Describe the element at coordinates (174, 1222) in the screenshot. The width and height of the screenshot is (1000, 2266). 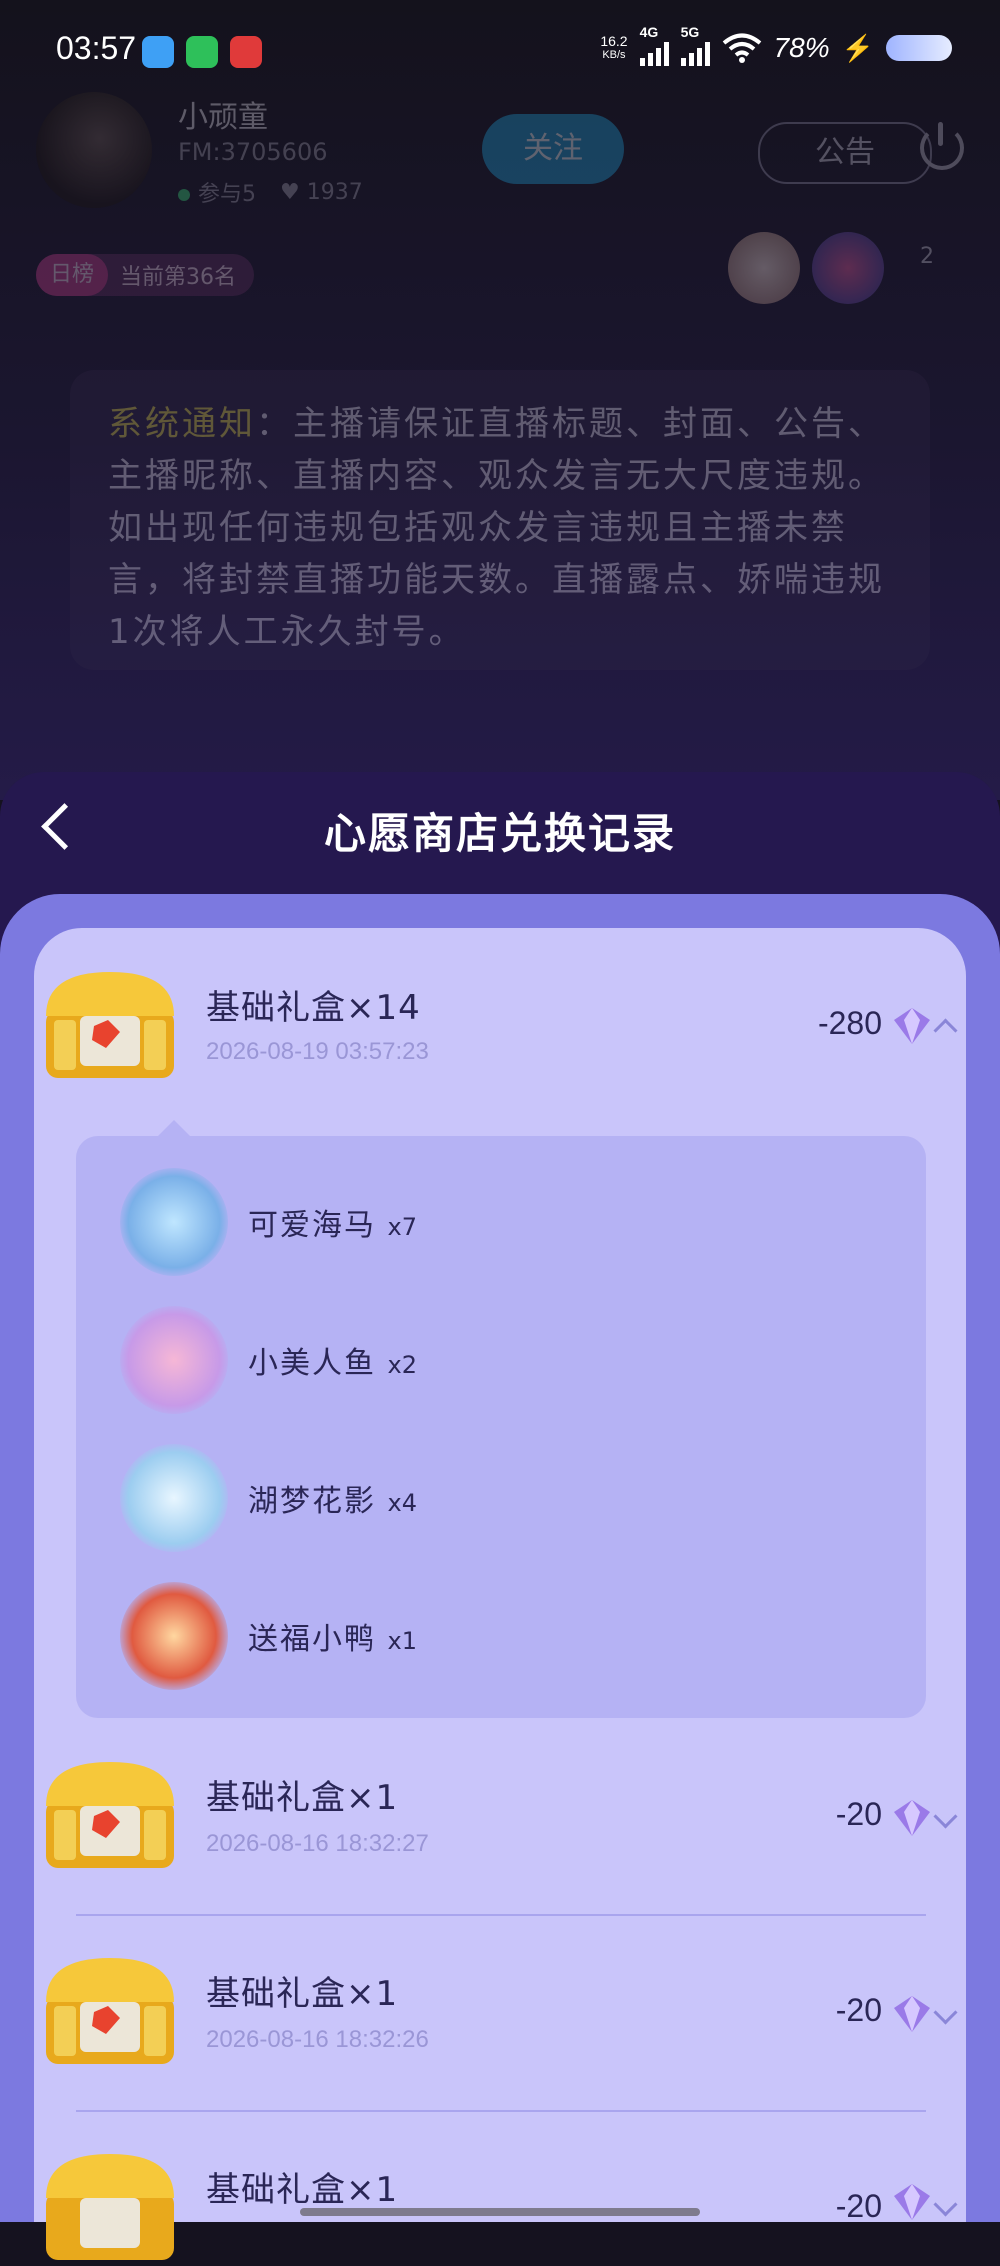
I see `seahorse-gift-icon` at that location.